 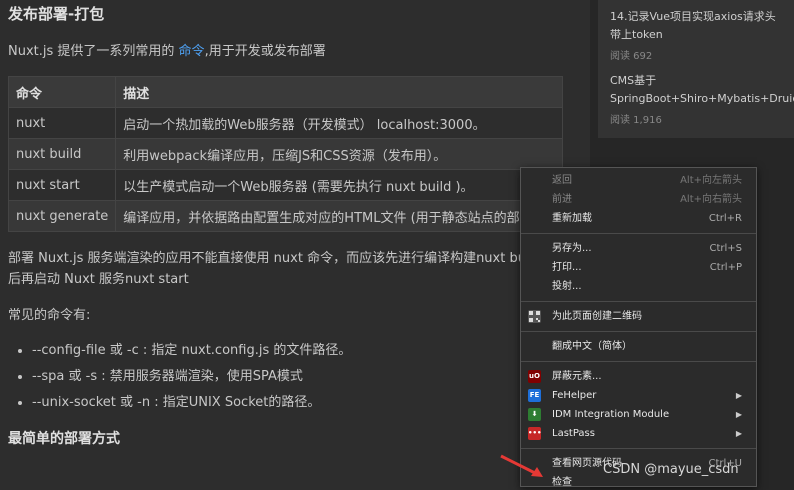 What do you see at coordinates (49, 315) in the screenshot?
I see `common-commands-label: 常见的命令有:` at bounding box center [49, 315].